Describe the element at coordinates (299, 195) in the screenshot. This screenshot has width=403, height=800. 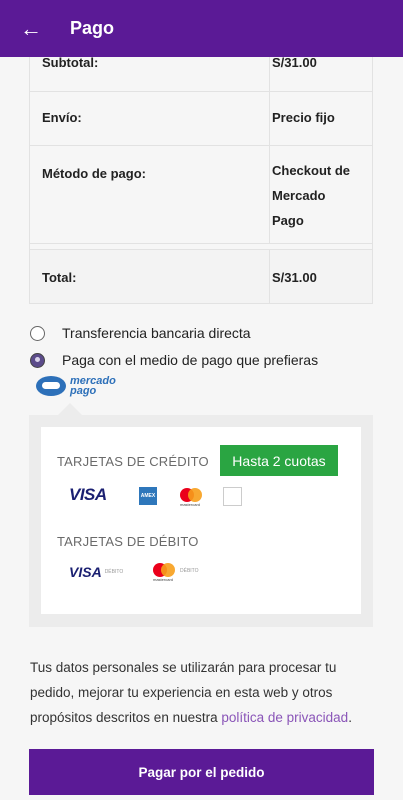
I see `summary-value-line: Mercado` at that location.